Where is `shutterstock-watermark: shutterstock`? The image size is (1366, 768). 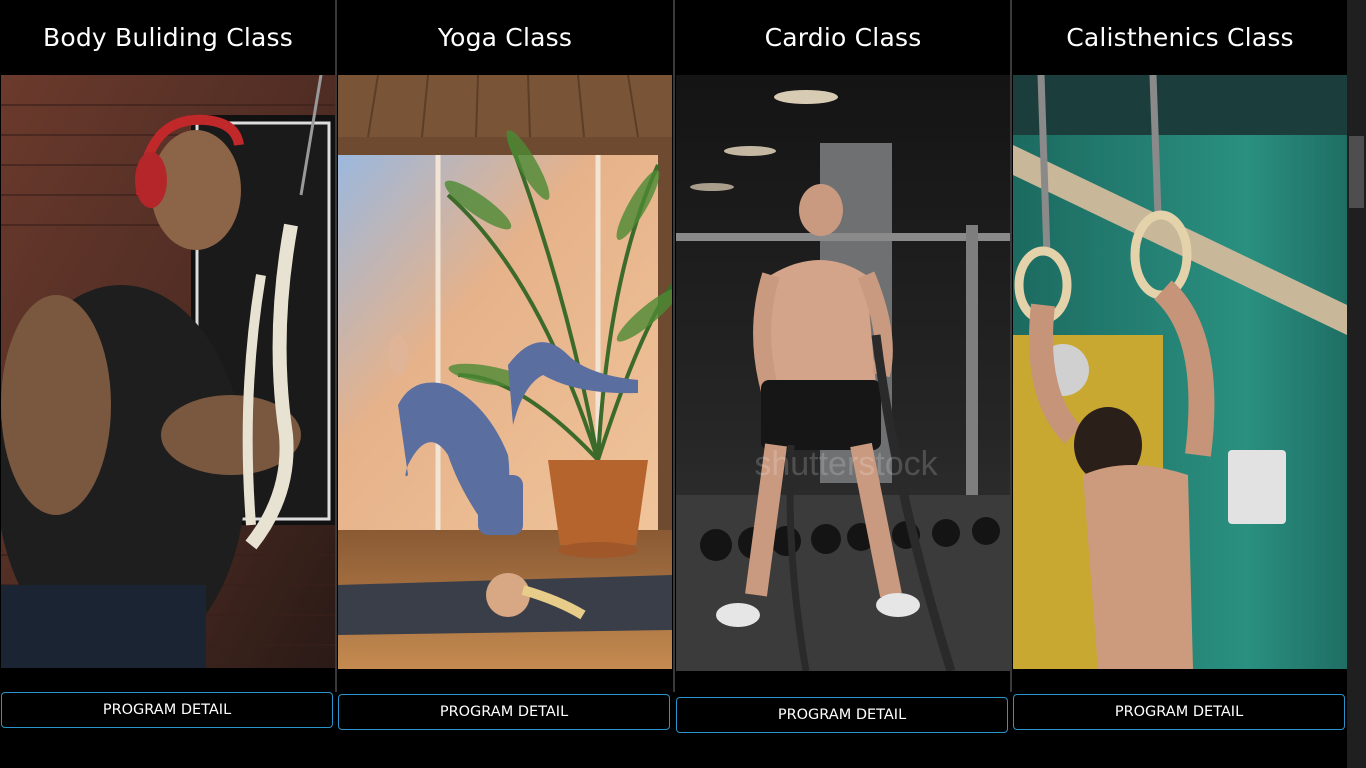
shutterstock-watermark: shutterstock is located at coordinates (846, 464).